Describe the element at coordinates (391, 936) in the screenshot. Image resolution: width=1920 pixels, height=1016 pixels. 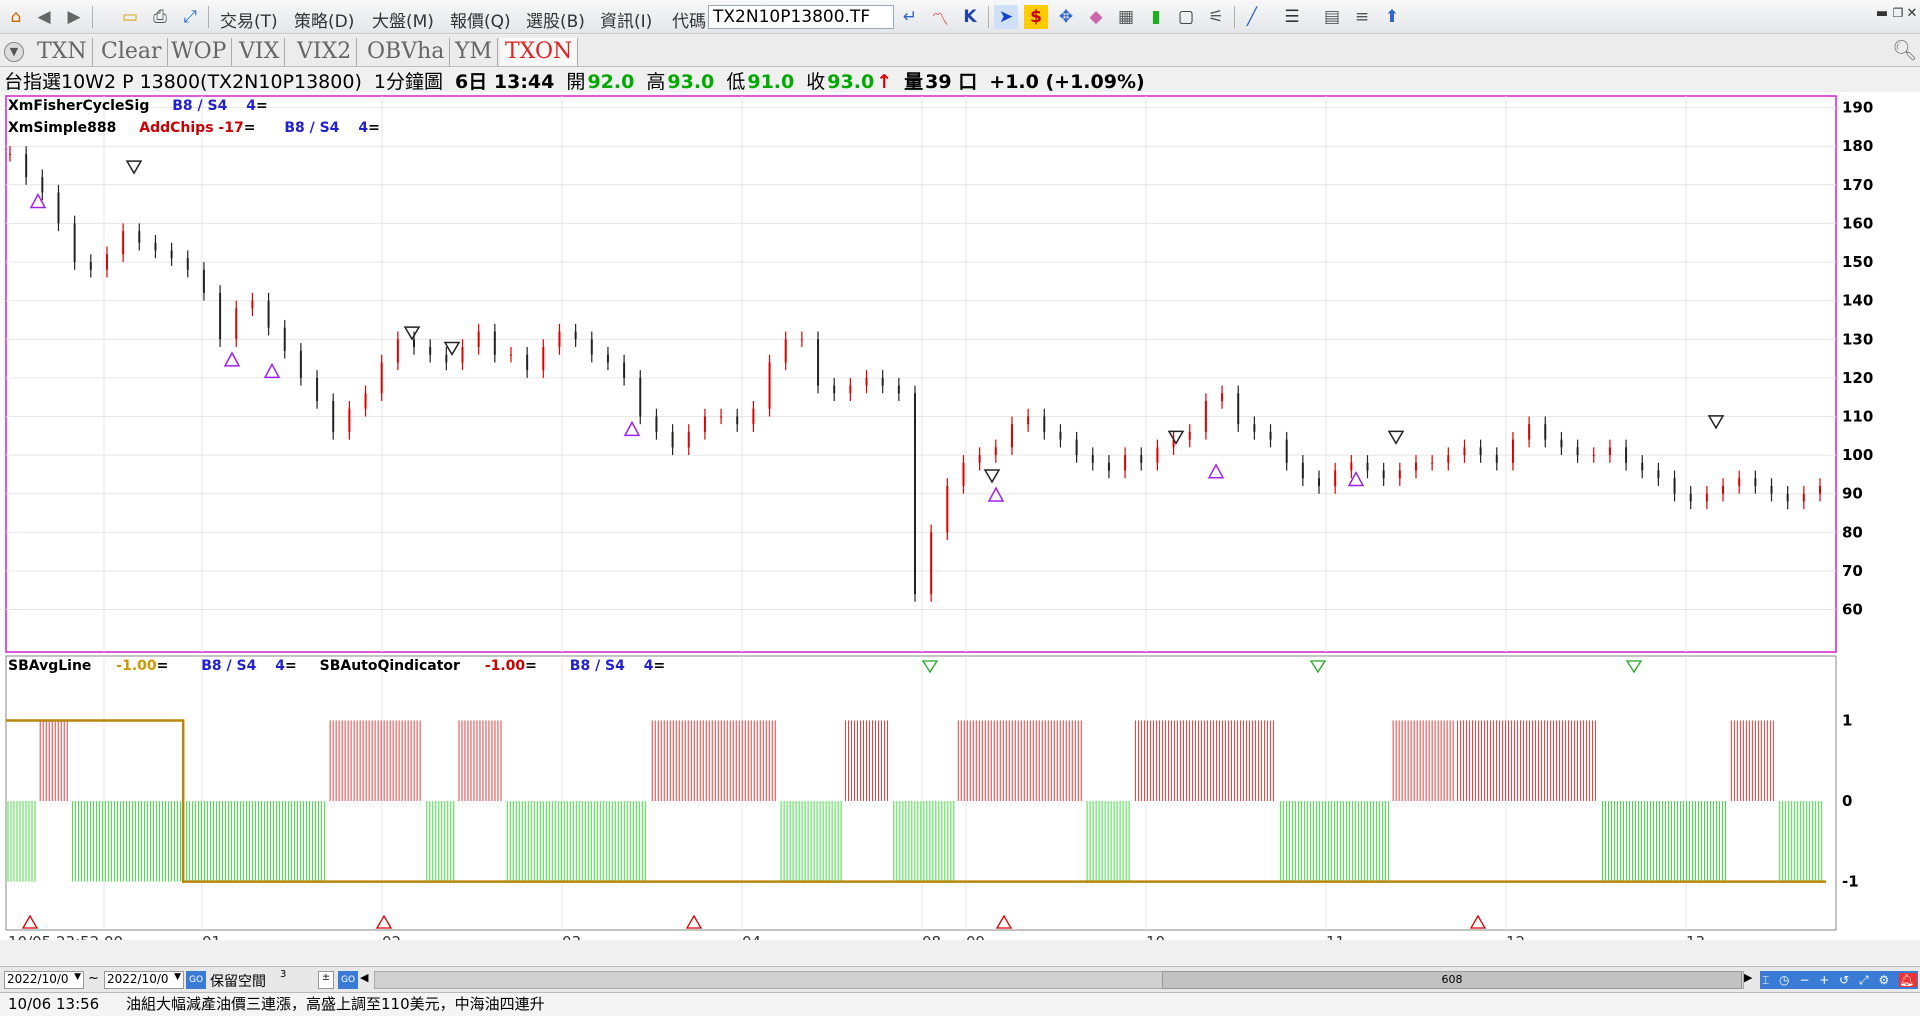
I see `x-tick-label: 02` at that location.